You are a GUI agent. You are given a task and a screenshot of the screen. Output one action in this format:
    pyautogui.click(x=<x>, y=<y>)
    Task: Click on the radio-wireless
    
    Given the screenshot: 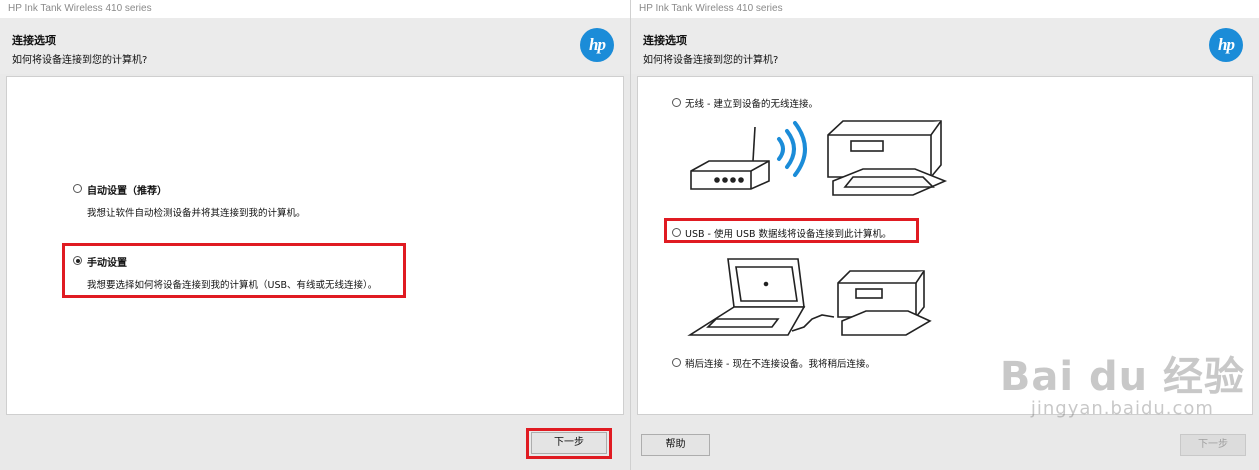 What is the action you would take?
    pyautogui.click(x=676, y=102)
    